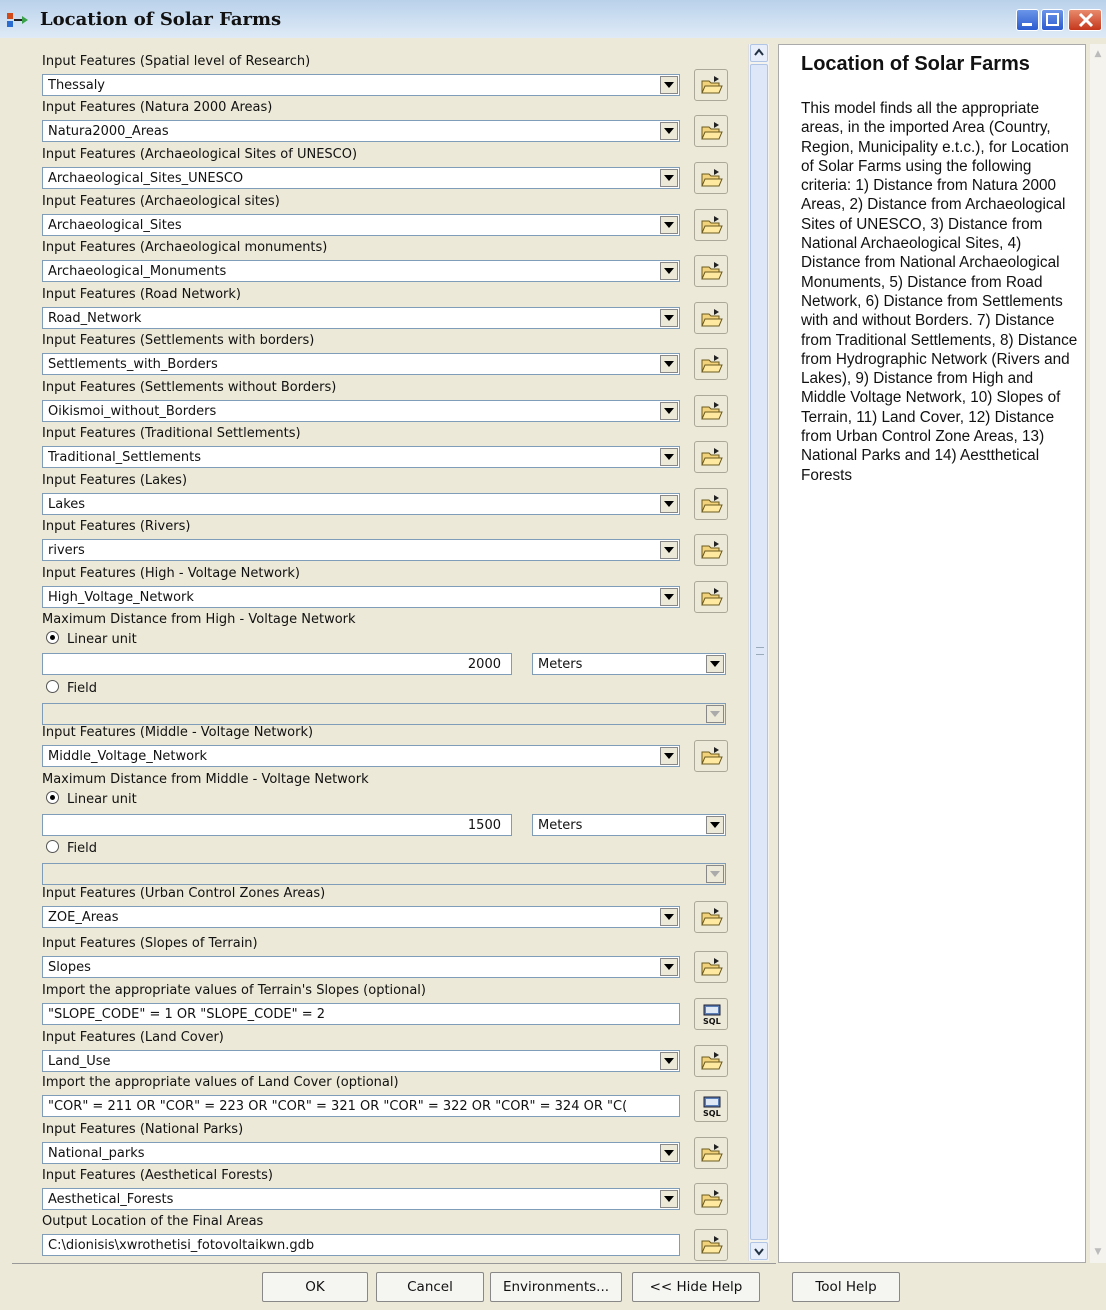  I want to click on field-8-select: Traditional_Settlements, so click(361, 457).